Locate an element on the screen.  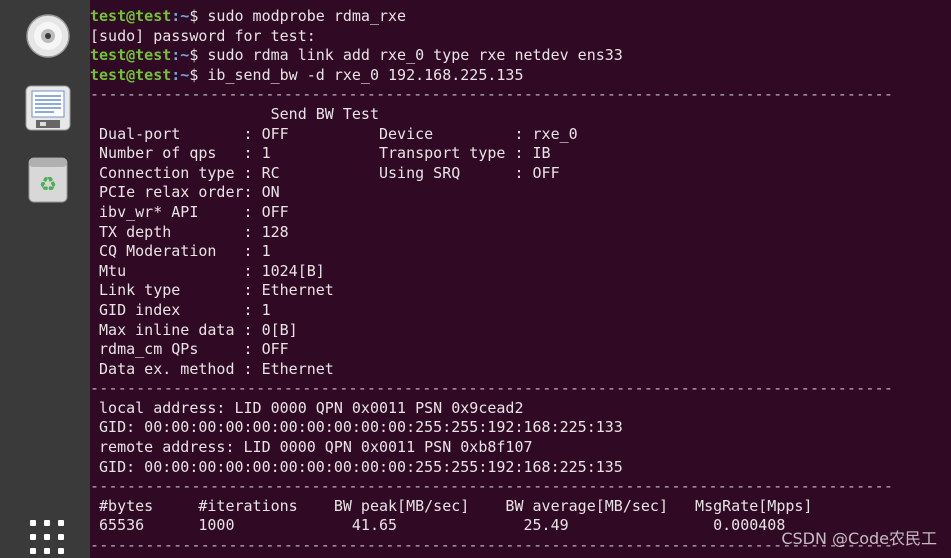
command-text: sudo modprobe rdma_rxe is located at coordinates (302, 16).